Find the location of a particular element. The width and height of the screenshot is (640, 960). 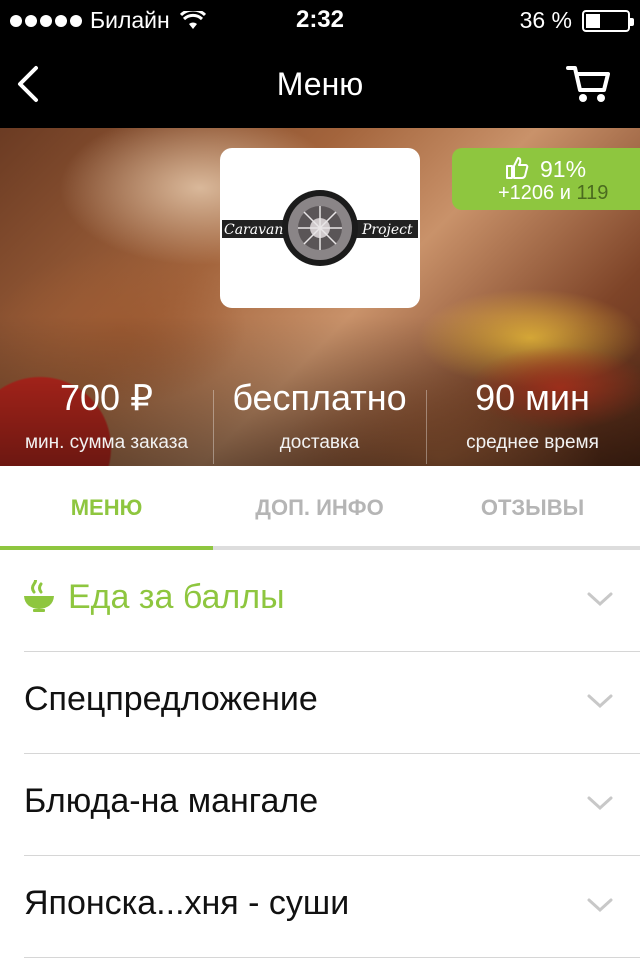

tab-more-info: ДОП. ИНФО is located at coordinates (319, 508).